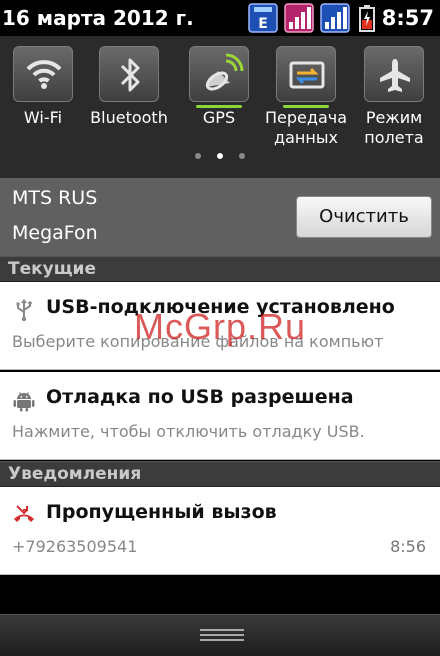 This screenshot has width=440, height=656. What do you see at coordinates (43, 117) in the screenshot?
I see `wifi-toggle-label: Wi-Fi` at bounding box center [43, 117].